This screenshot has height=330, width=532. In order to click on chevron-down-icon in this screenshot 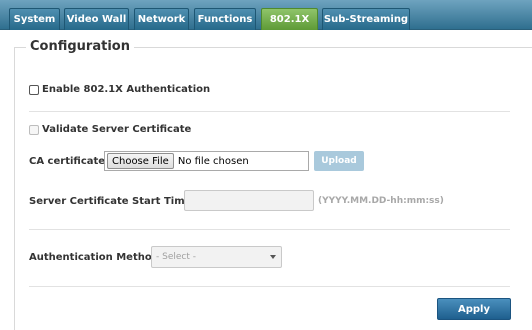, I will do `click(273, 257)`.